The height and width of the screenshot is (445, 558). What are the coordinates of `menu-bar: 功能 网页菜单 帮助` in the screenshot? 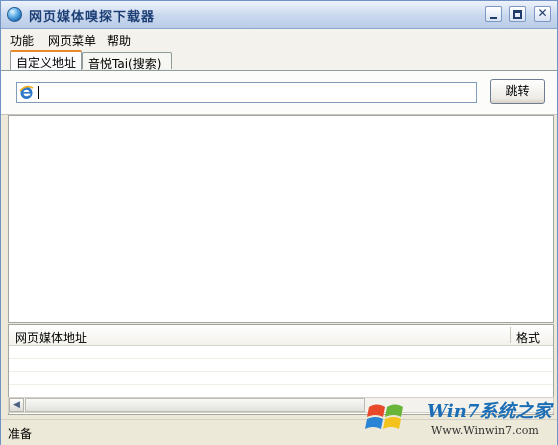 It's located at (279, 39).